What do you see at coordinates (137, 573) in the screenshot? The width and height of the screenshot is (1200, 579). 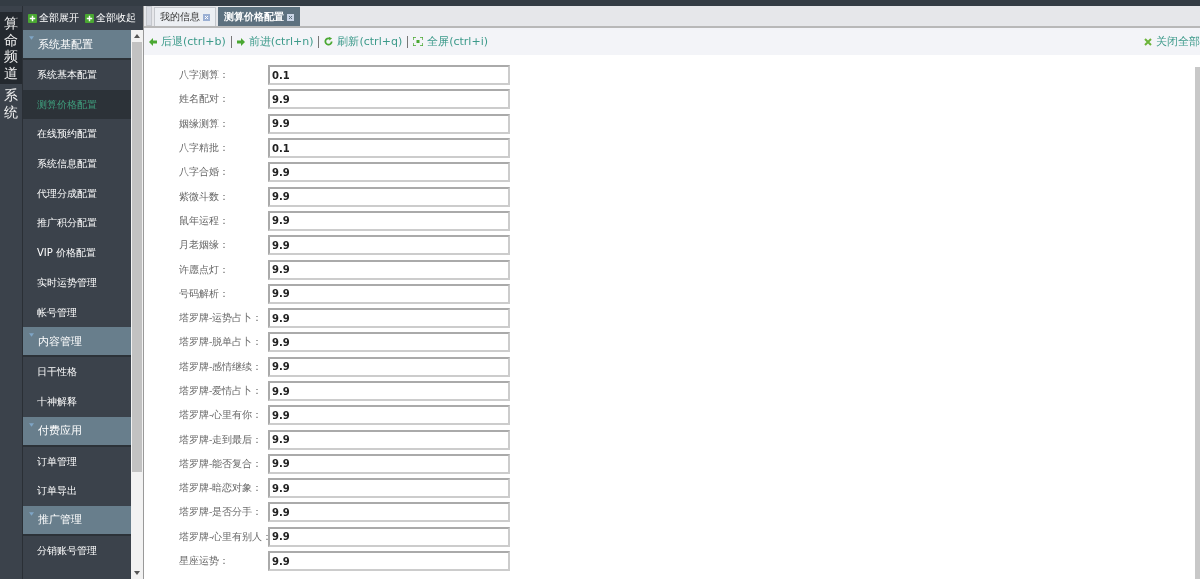 I see `scroll-down-icon` at bounding box center [137, 573].